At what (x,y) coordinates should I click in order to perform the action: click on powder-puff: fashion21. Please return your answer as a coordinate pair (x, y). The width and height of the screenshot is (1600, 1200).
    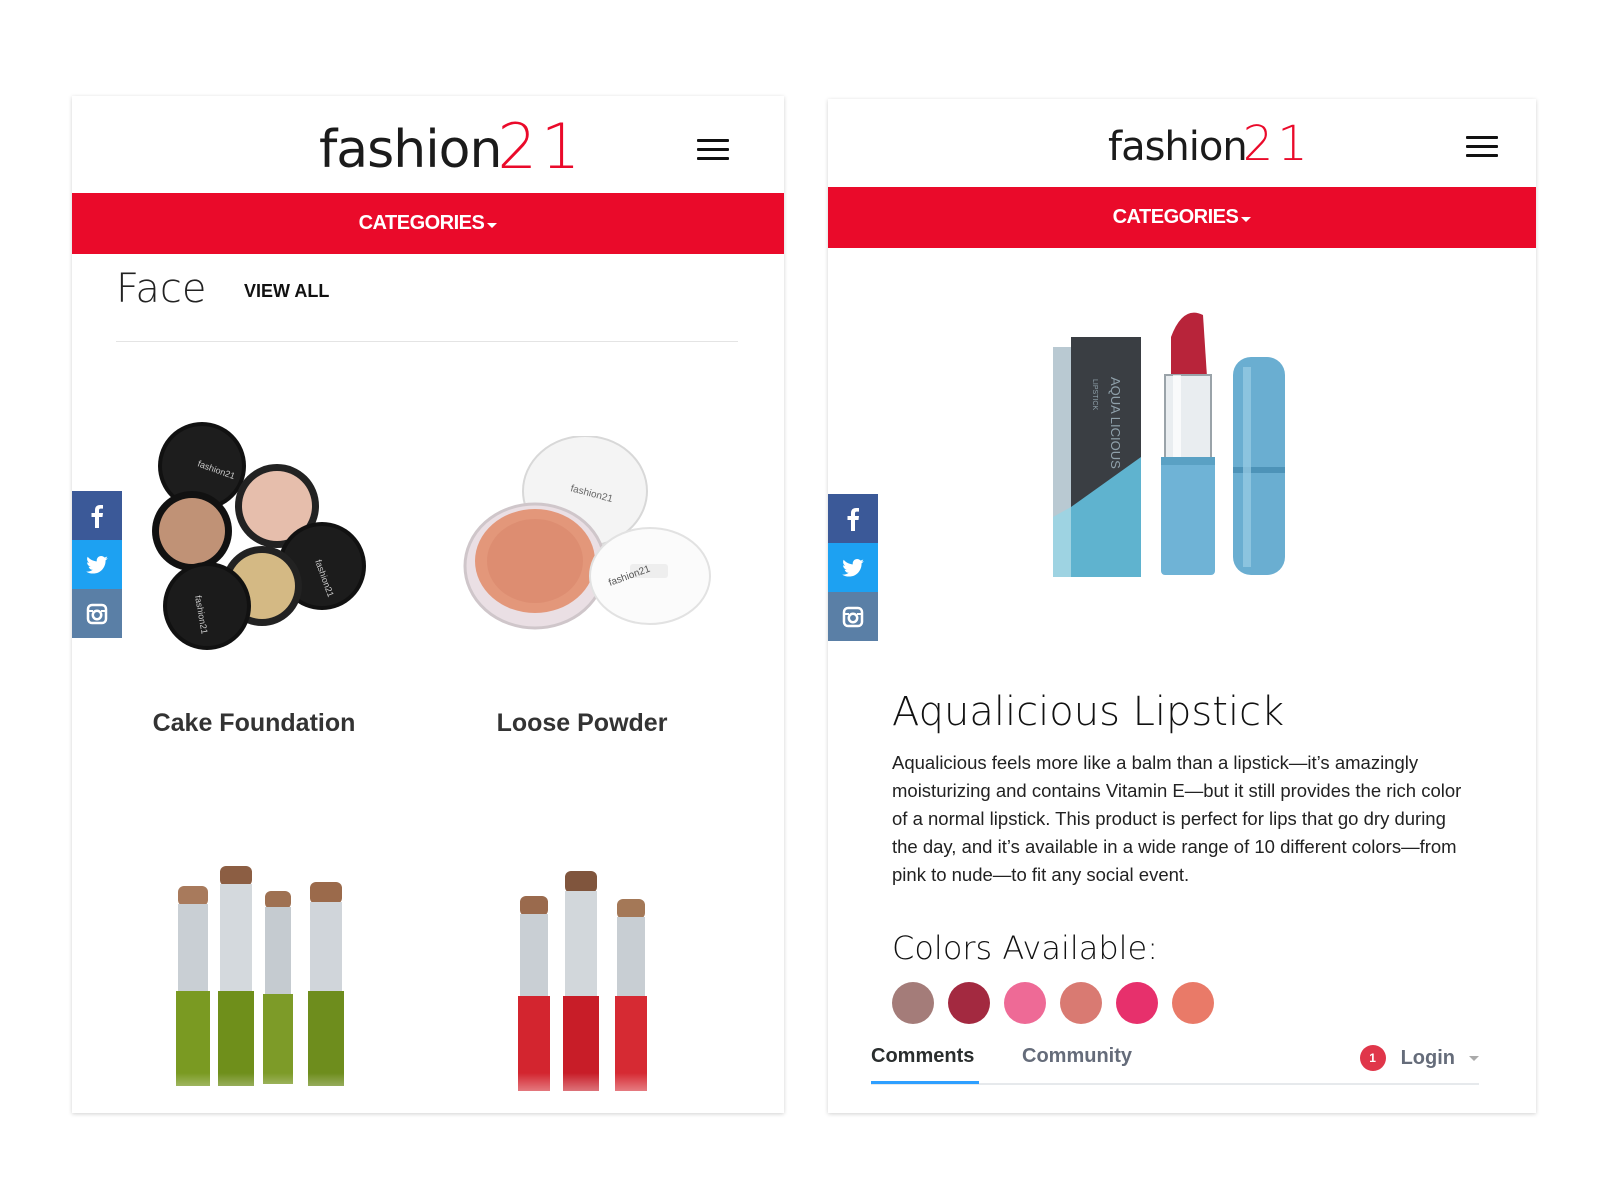
    Looking at the image, I should click on (650, 576).